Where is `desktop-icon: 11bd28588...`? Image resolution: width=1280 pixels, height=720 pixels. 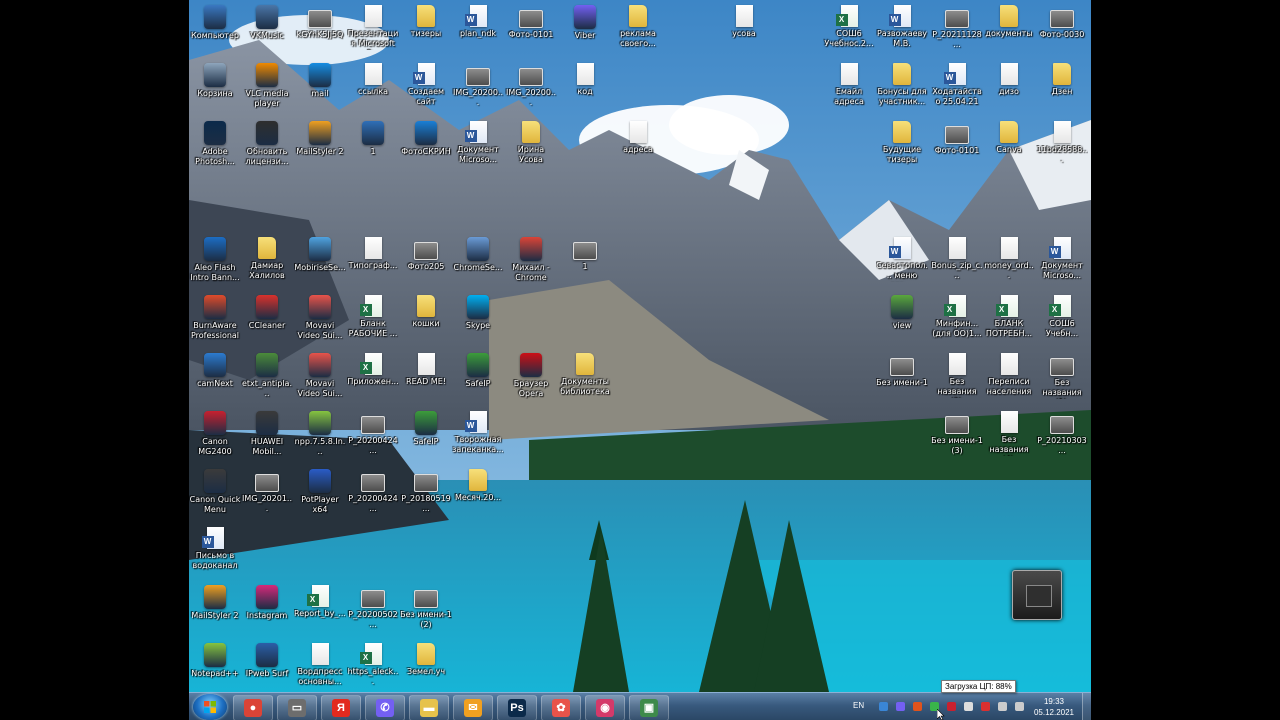
desktop-icon: 11bd28588... is located at coordinates (1062, 141).